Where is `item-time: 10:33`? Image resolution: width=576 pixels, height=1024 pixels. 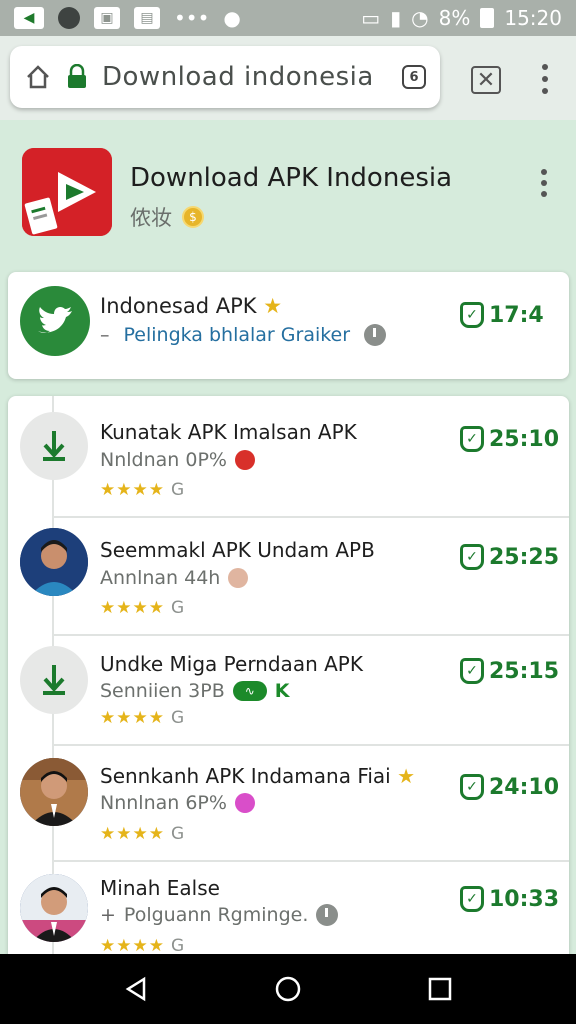
item-time: 10:33 is located at coordinates (524, 899).